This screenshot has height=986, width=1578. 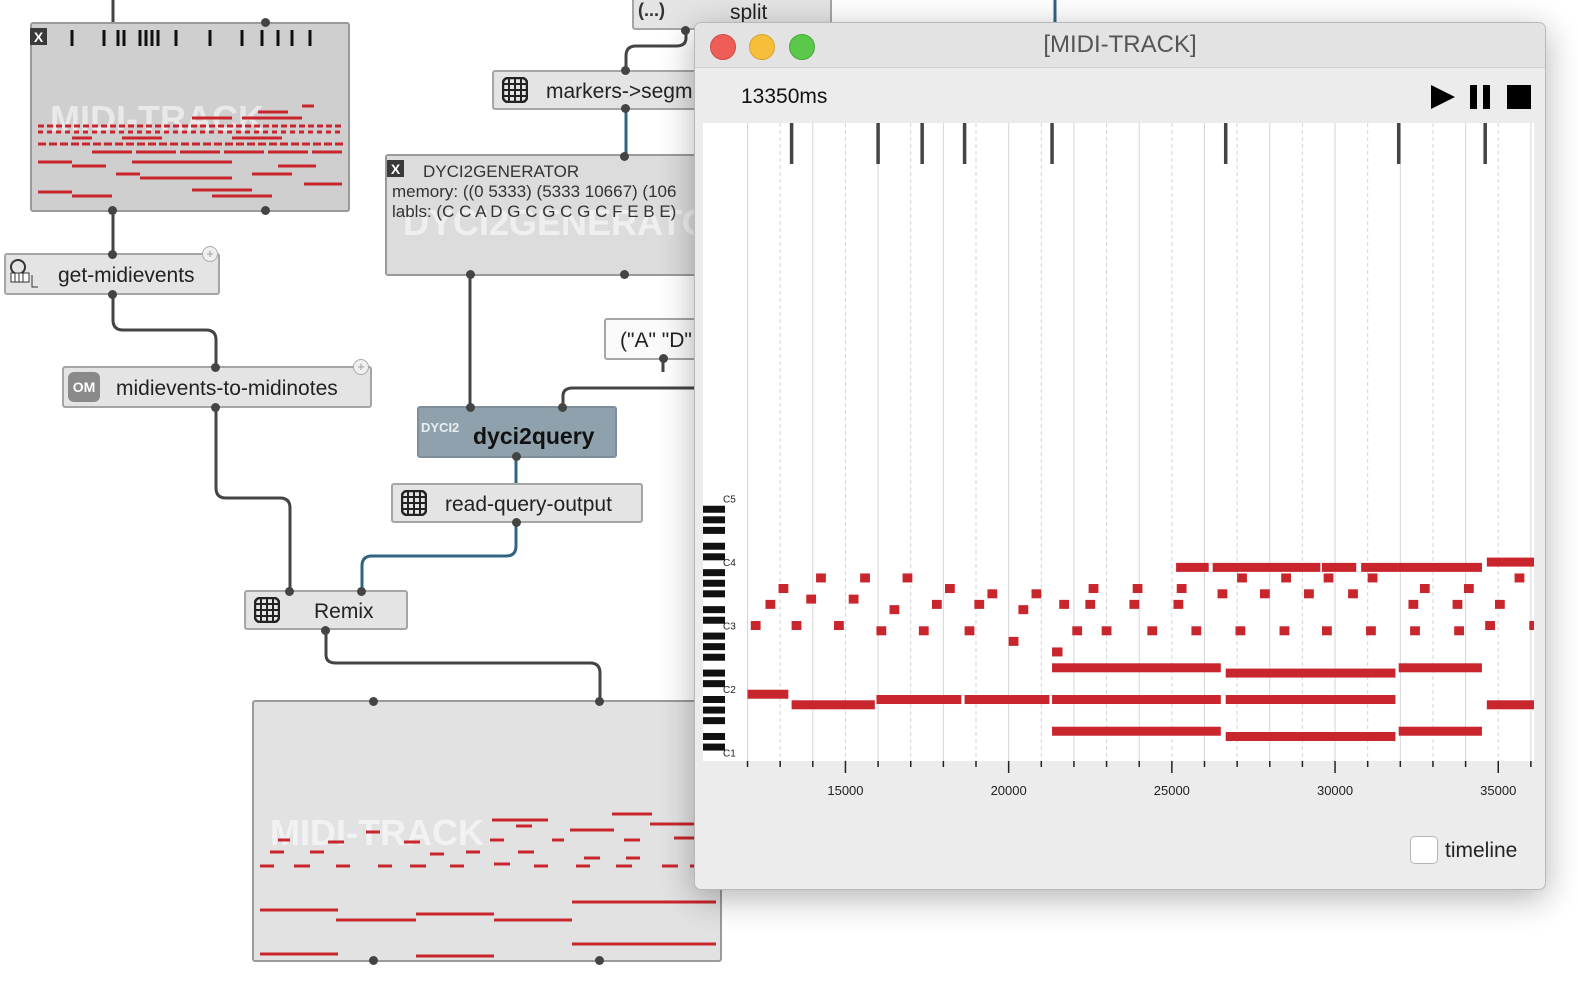 What do you see at coordinates (722, 442) in the screenshot?
I see `piano-keyboard: C5 C4 C3 C2 C1` at bounding box center [722, 442].